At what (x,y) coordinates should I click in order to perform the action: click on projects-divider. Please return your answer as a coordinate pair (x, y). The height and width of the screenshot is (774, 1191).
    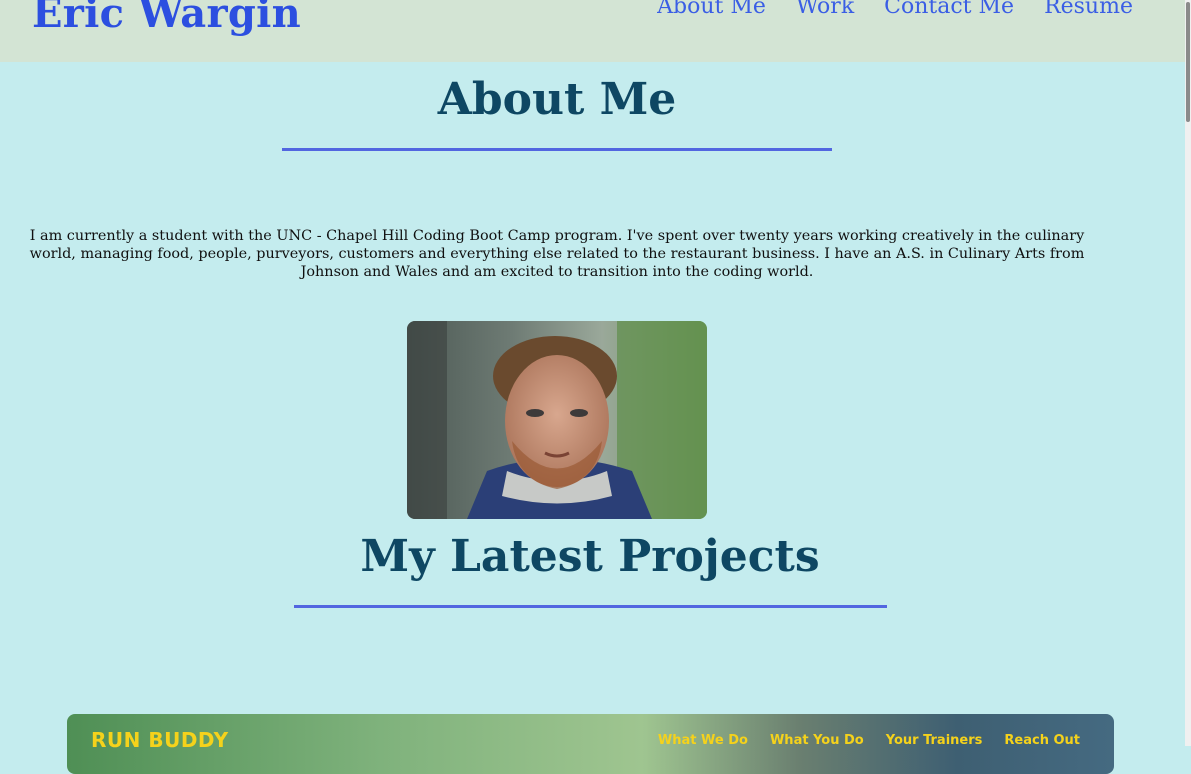
    Looking at the image, I should click on (590, 606).